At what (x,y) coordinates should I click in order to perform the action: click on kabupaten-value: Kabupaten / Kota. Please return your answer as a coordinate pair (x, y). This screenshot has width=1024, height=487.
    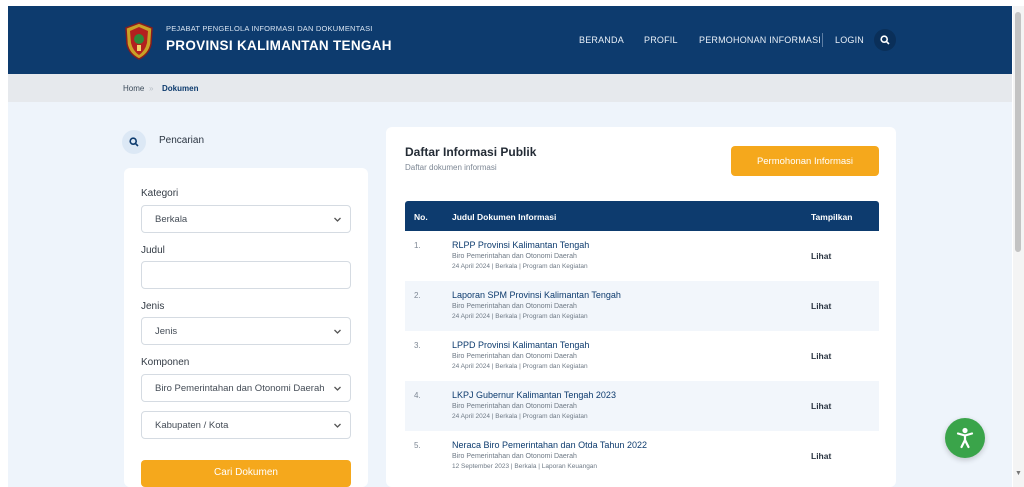
    Looking at the image, I should click on (192, 425).